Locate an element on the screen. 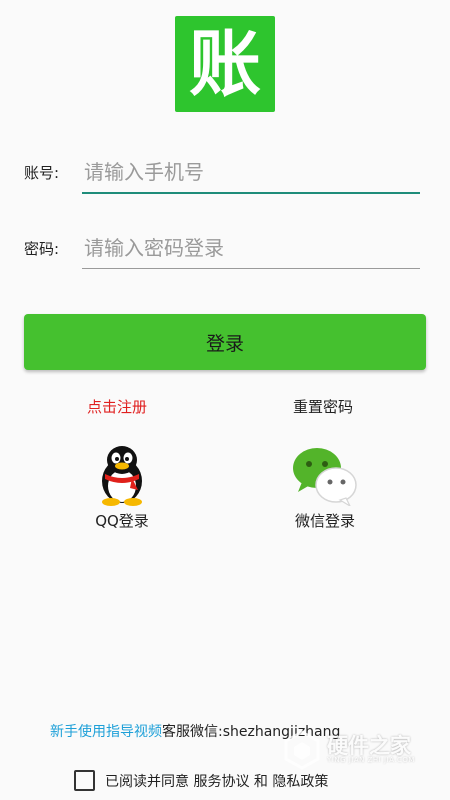  and-text: 和 is located at coordinates (260, 781).